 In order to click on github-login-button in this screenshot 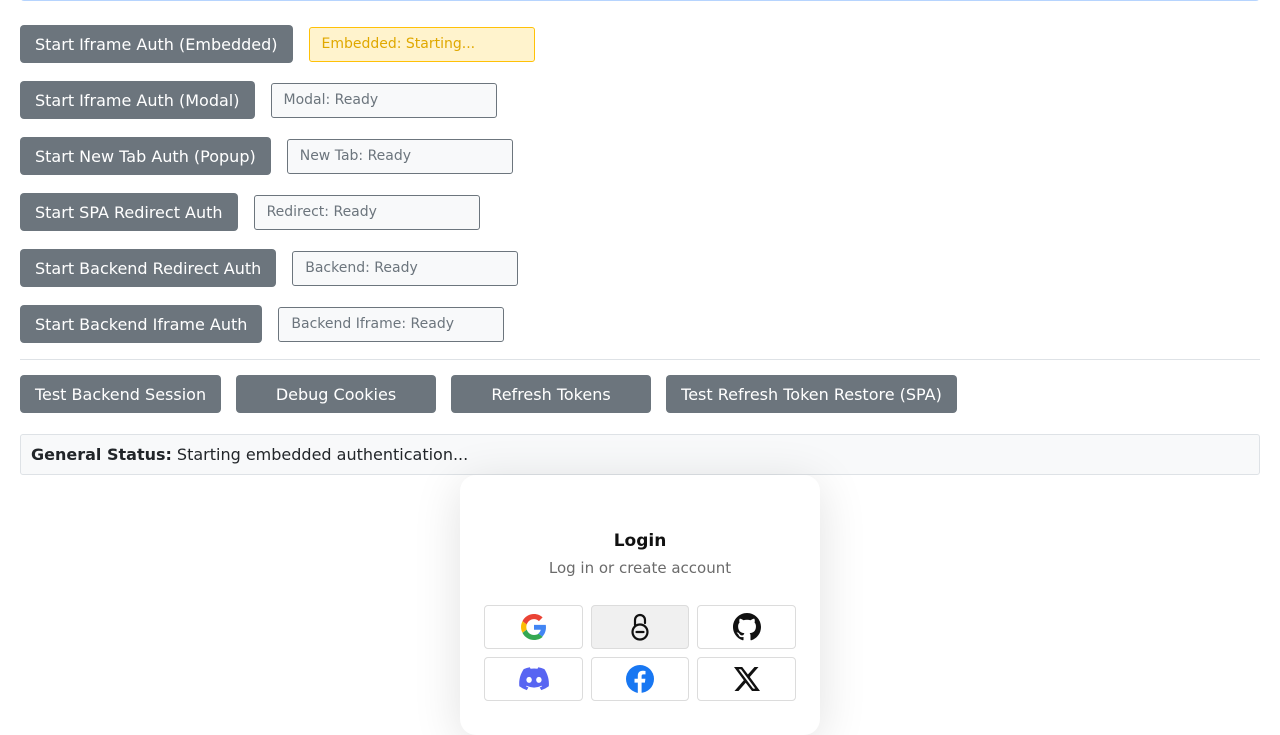, I will do `click(746, 627)`.